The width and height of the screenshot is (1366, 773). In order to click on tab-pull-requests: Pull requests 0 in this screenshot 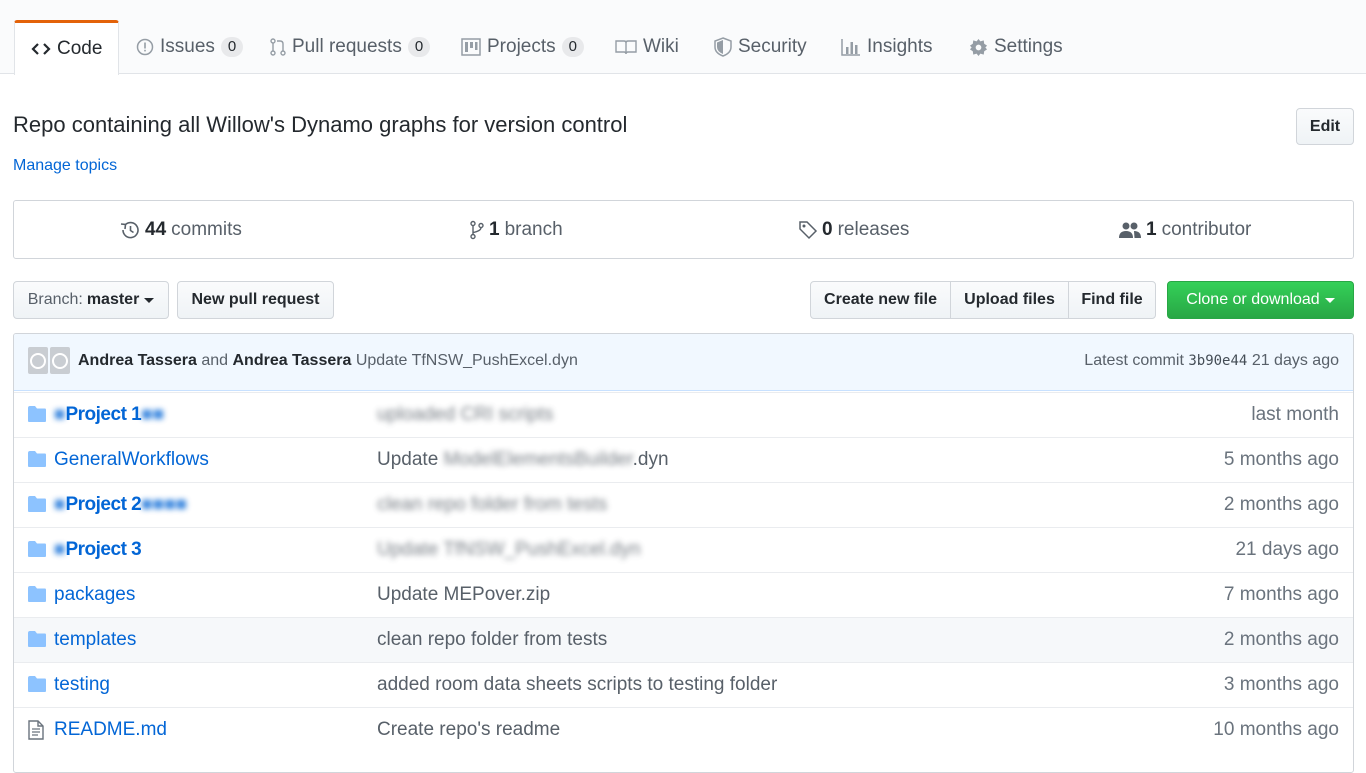, I will do `click(350, 47)`.